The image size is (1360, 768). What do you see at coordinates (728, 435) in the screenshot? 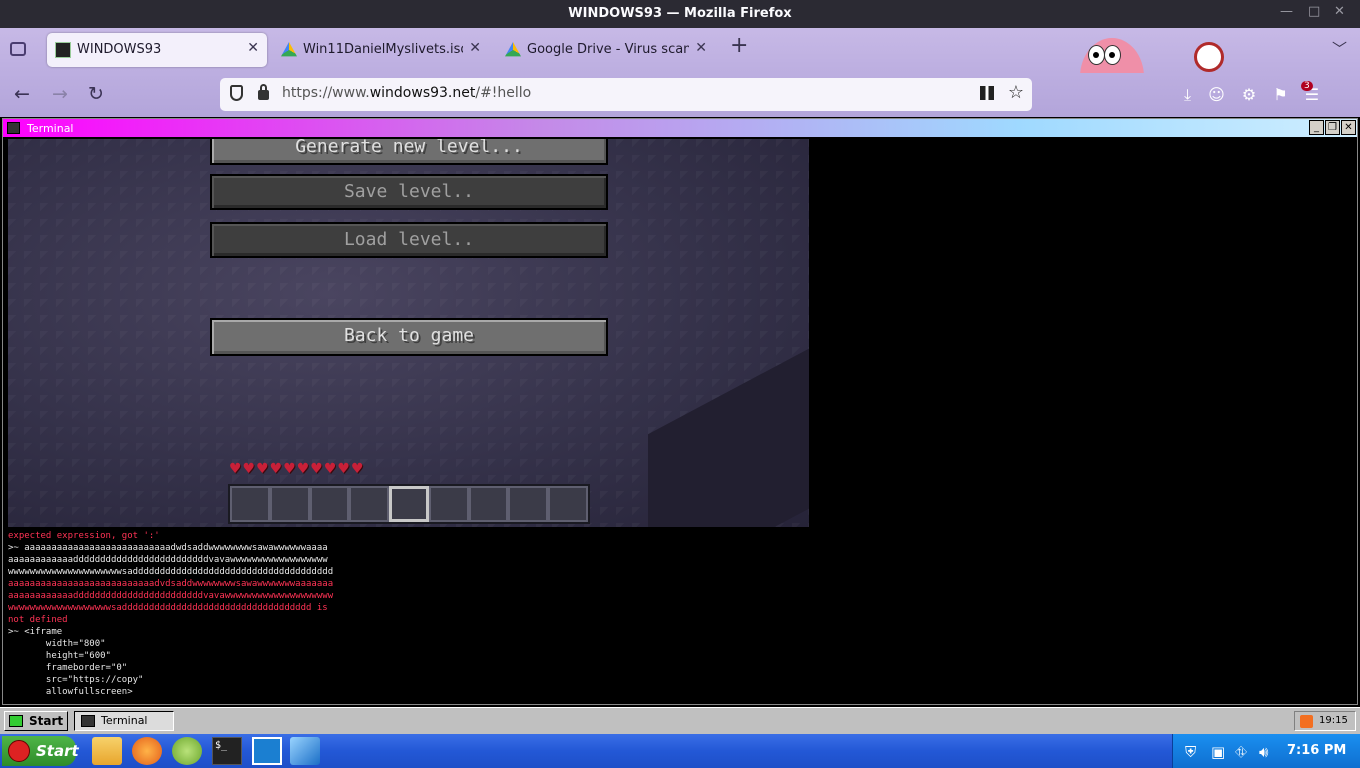
I see `game-terrain` at bounding box center [728, 435].